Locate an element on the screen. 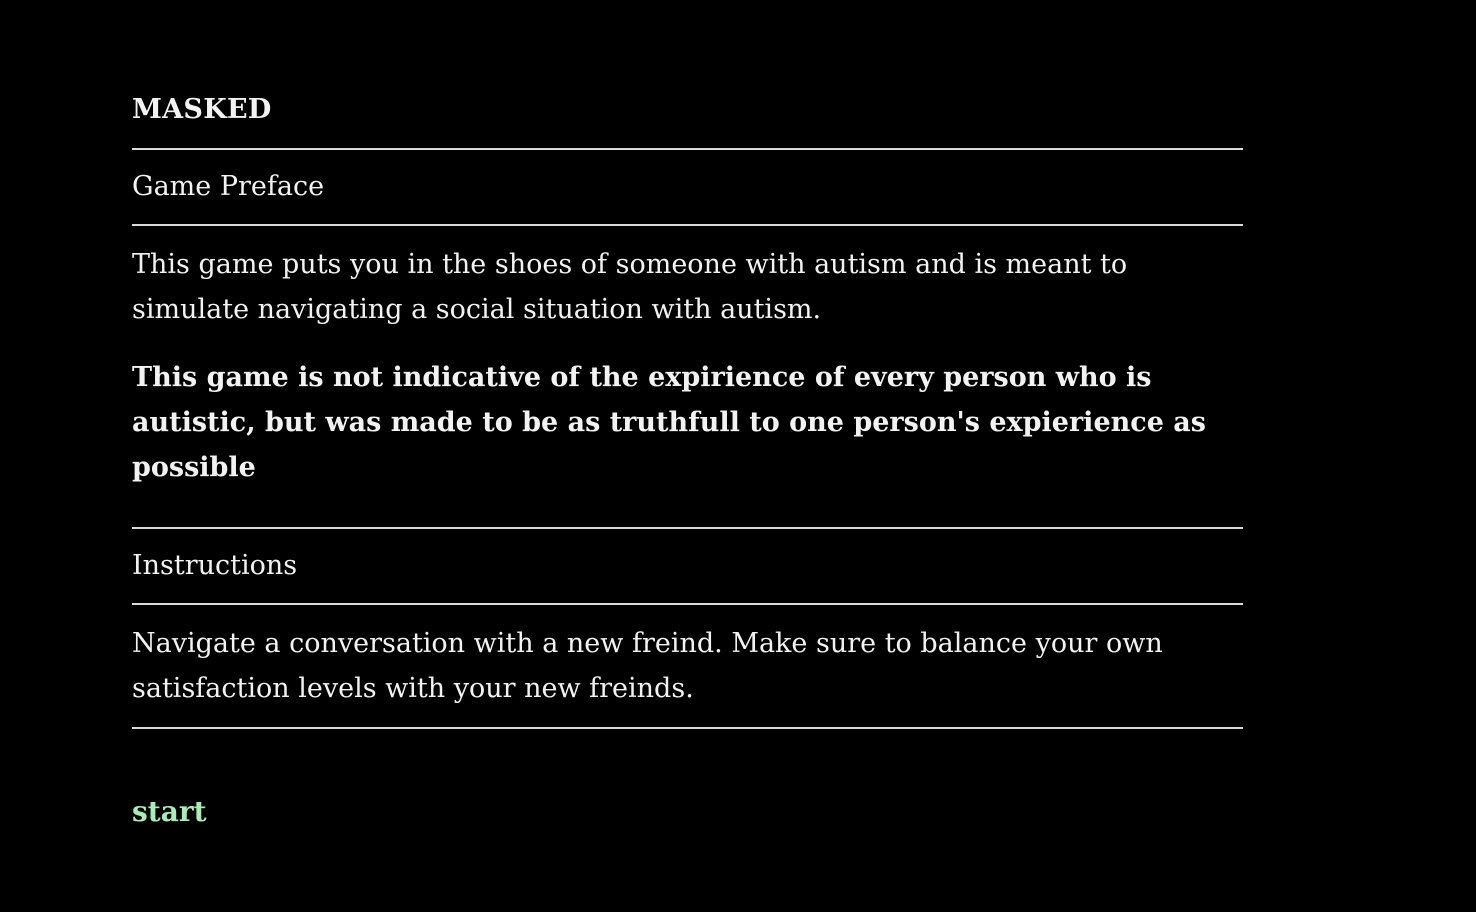 Image resolution: width=1476 pixels, height=912 pixels. start-link: start is located at coordinates (169, 812).